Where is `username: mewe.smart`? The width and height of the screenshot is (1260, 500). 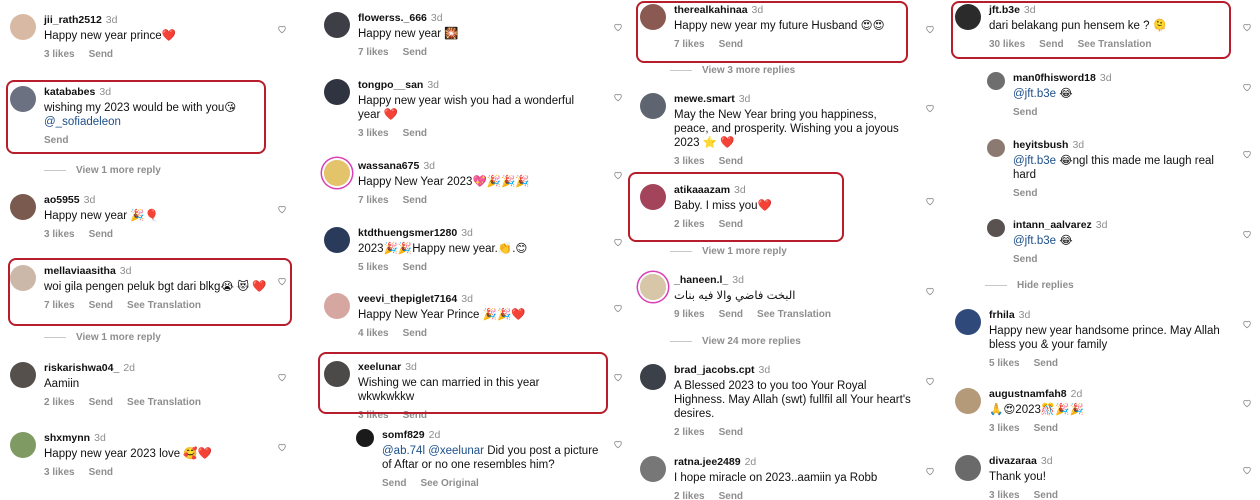 username: mewe.smart is located at coordinates (704, 99).